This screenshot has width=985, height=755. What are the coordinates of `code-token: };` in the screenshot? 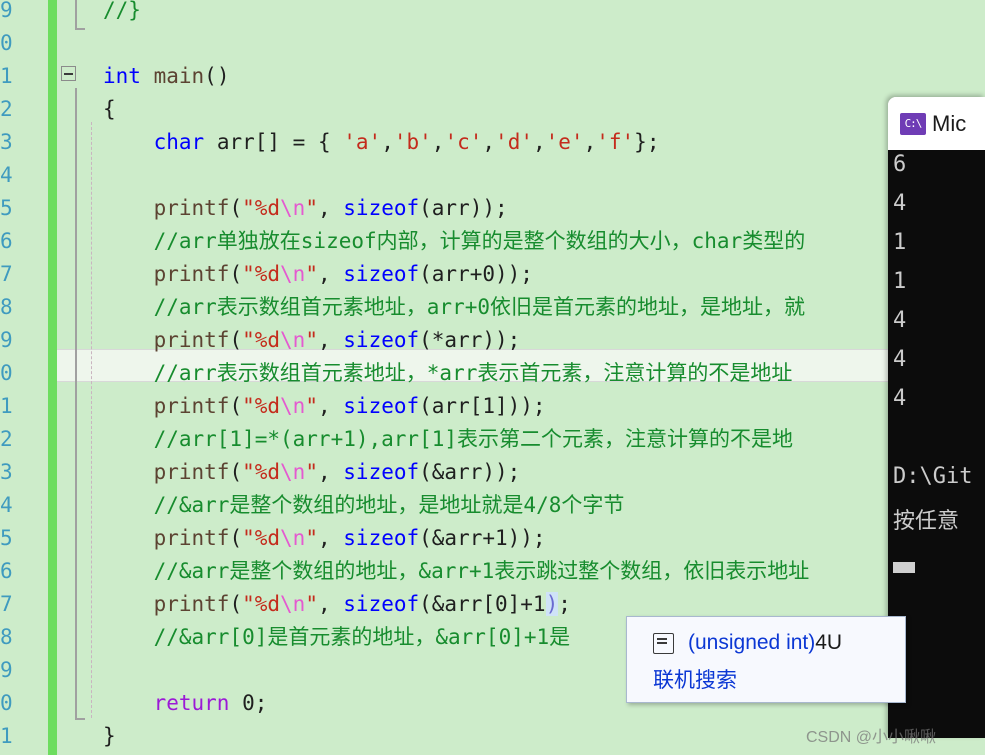 It's located at (647, 142).